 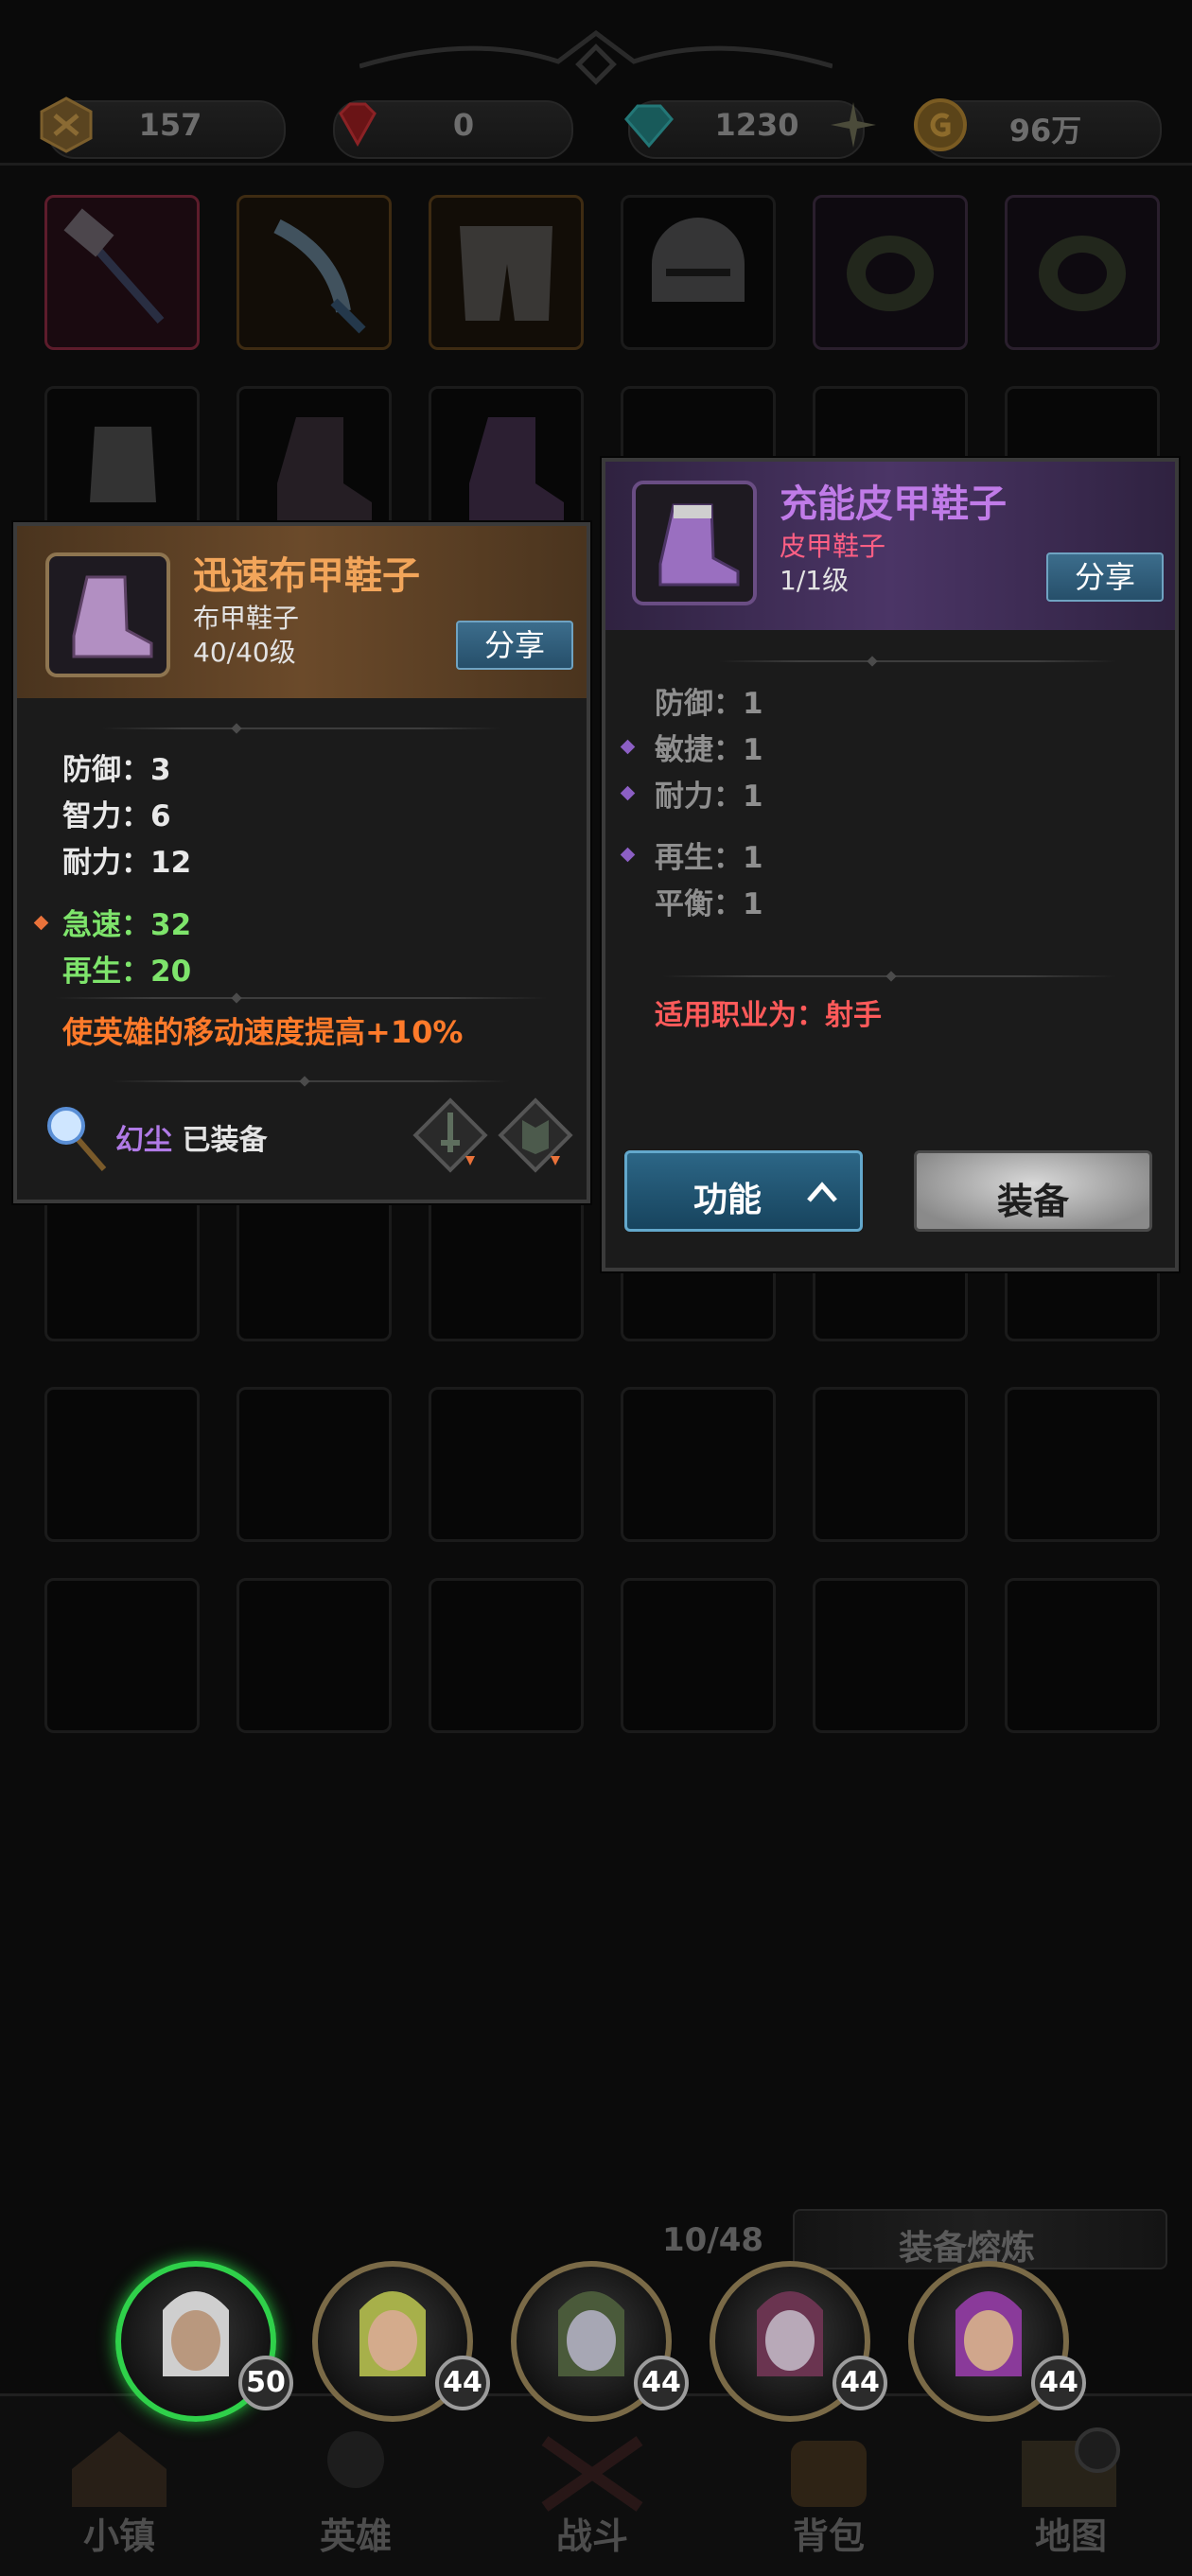 What do you see at coordinates (358, 125) in the screenshot?
I see `red-gem-icon` at bounding box center [358, 125].